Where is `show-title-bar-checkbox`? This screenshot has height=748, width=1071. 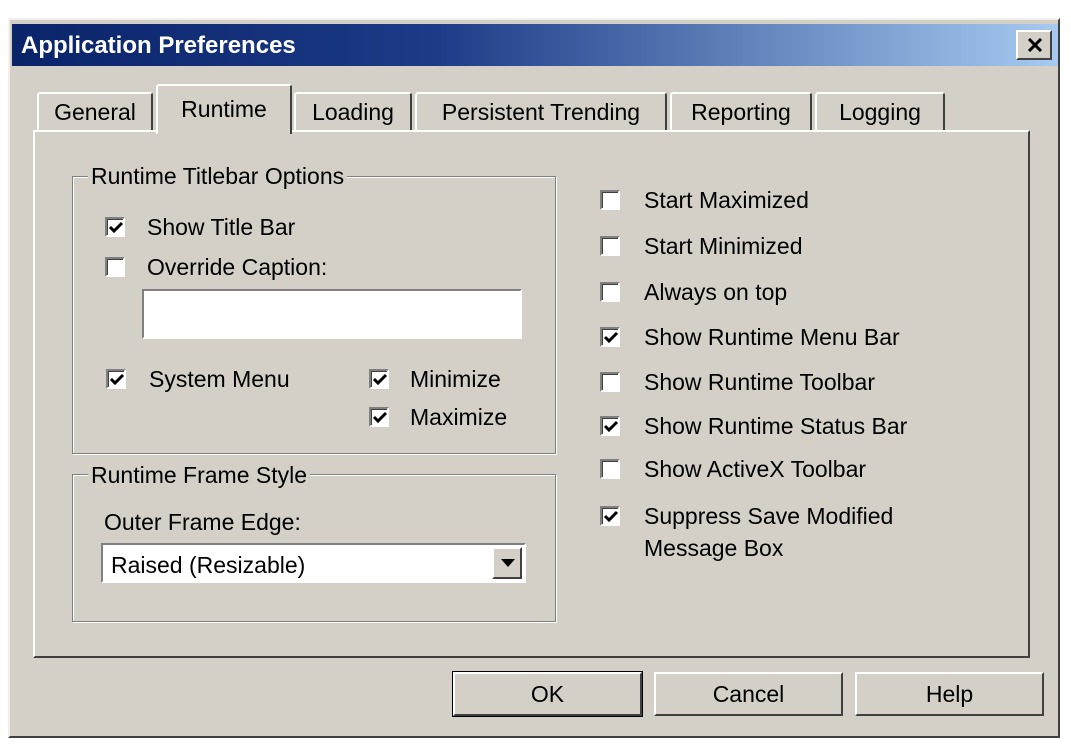 show-title-bar-checkbox is located at coordinates (115, 227).